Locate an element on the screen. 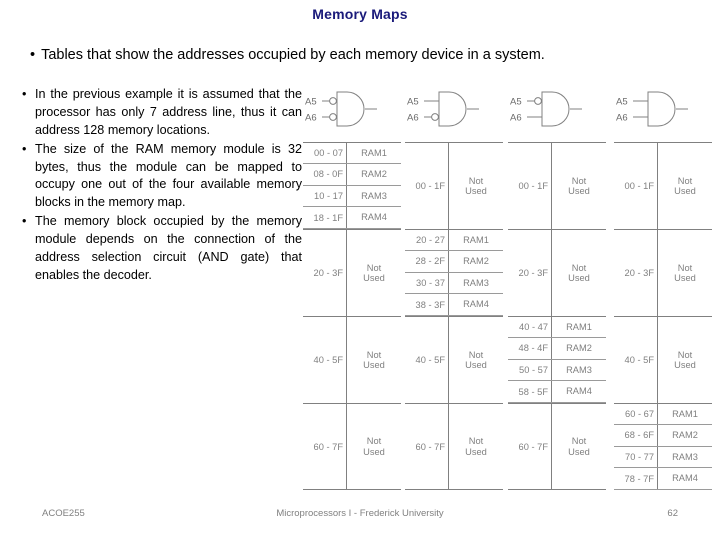 The height and width of the screenshot is (540, 720). memory-map-row: 50 - 57 RAM3 is located at coordinates (557, 370).